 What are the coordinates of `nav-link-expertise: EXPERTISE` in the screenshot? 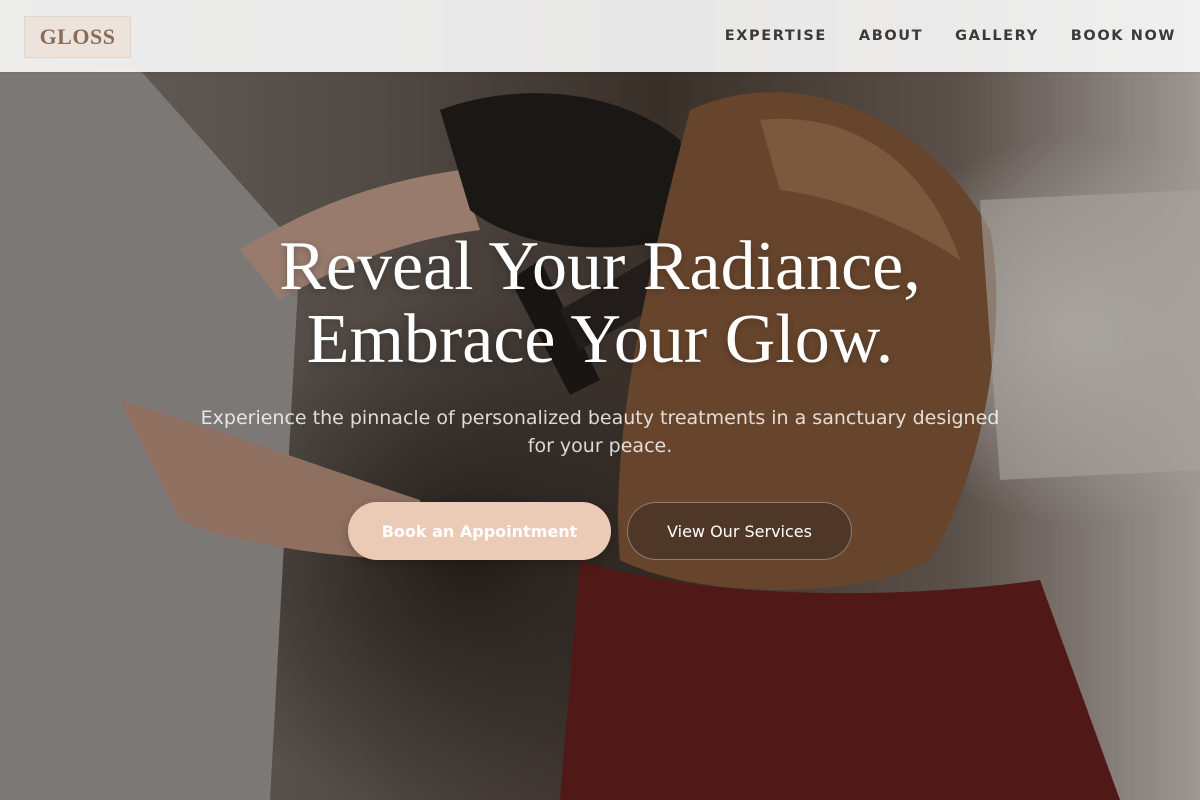 It's located at (776, 36).